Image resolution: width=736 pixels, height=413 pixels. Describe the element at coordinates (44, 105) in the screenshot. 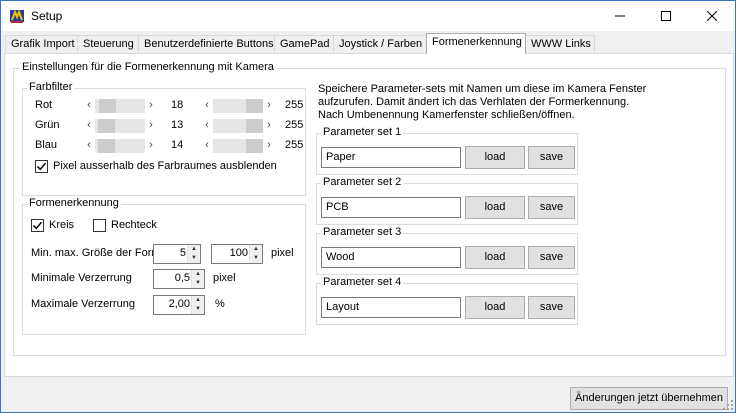

I see `rot-label: Rot` at that location.